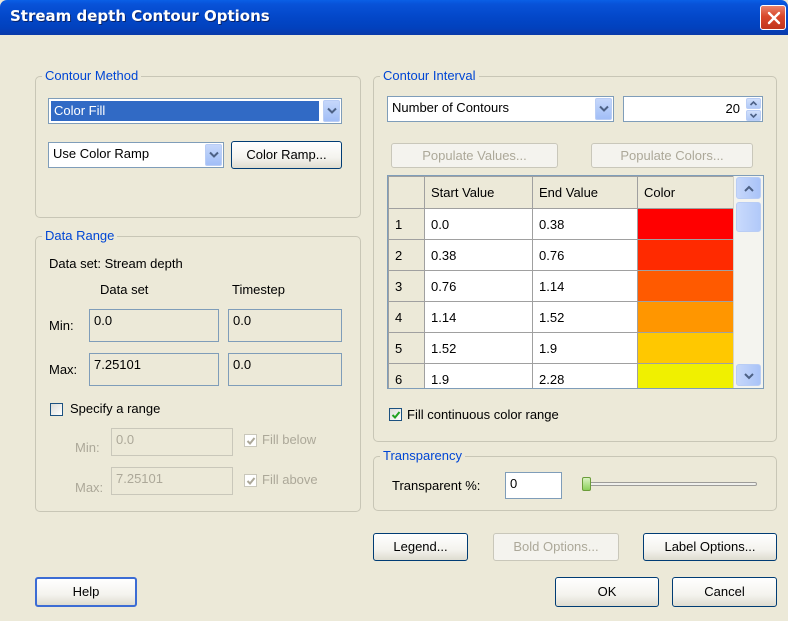 Image resolution: width=788 pixels, height=621 pixels. I want to click on table-row: 1 0.0 0.38, so click(561, 224).